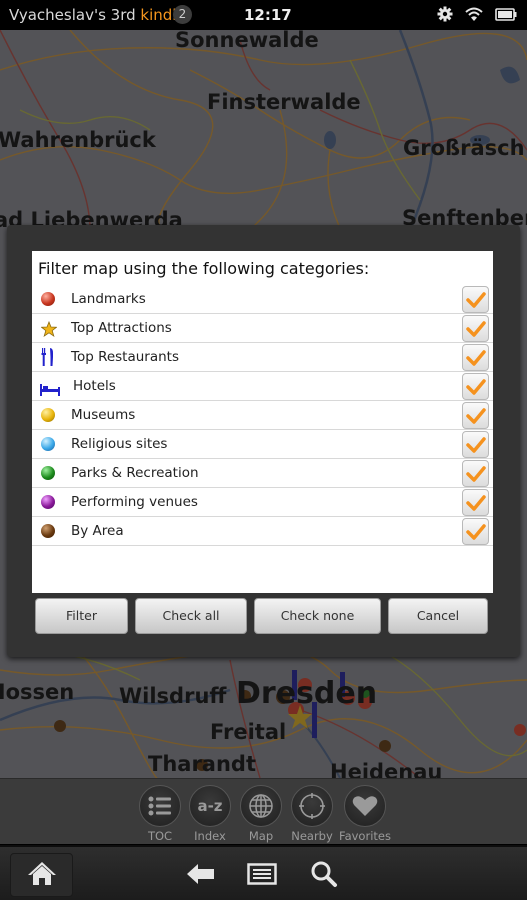 The image size is (527, 900). I want to click on cancel-button: Cancel, so click(438, 616).